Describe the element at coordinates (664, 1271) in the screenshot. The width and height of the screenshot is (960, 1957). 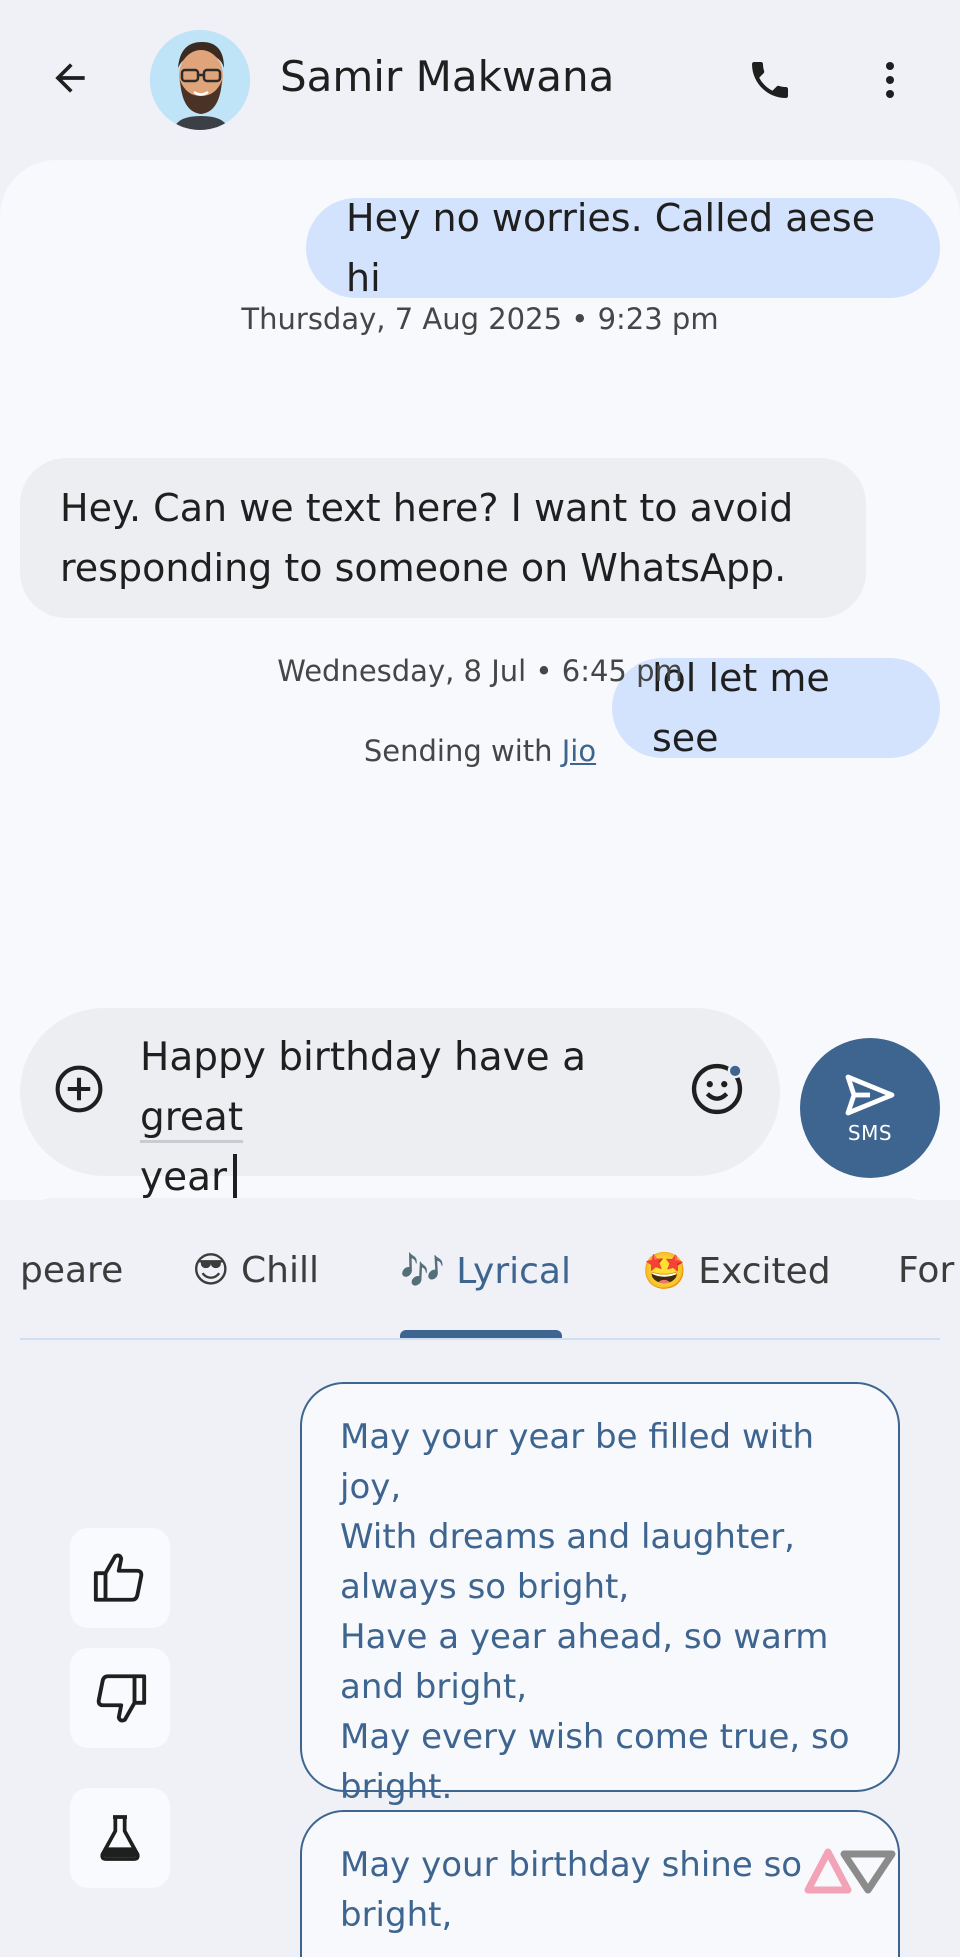
I see `star-struck-emoji-icon: 🤩` at that location.